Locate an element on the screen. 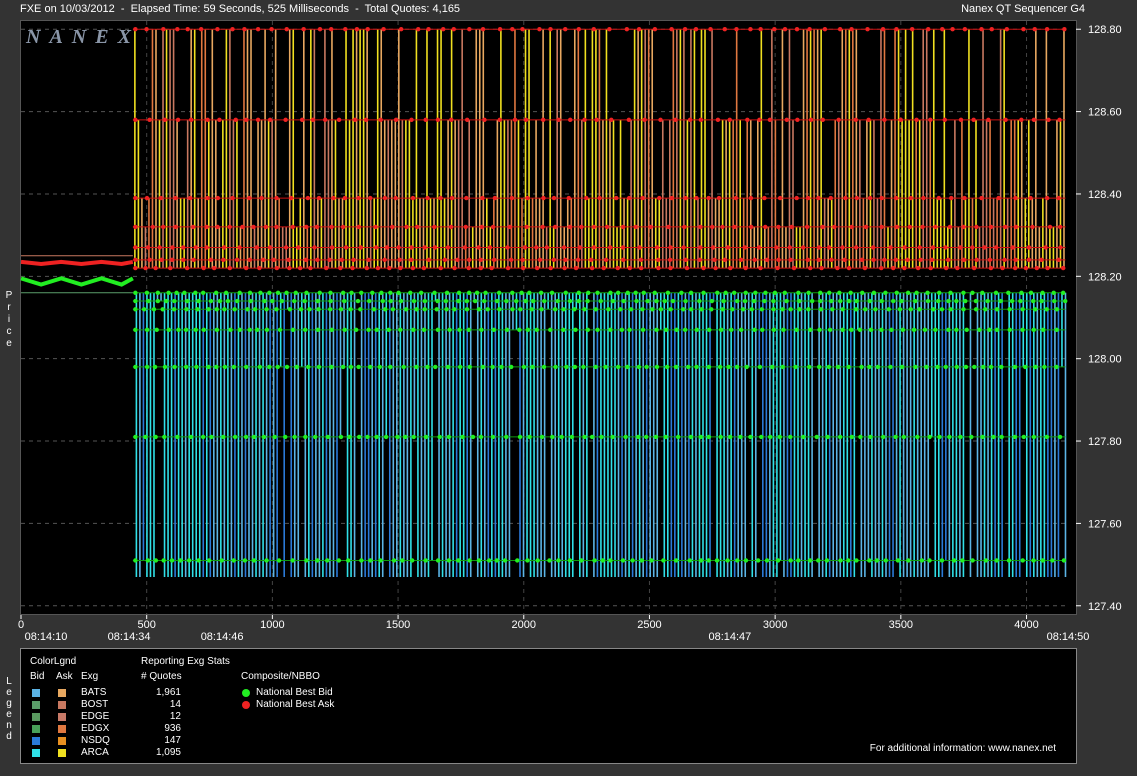 The height and width of the screenshot is (776, 1137). legend-colorlgnd-header: ColorLgnd is located at coordinates (53, 661).